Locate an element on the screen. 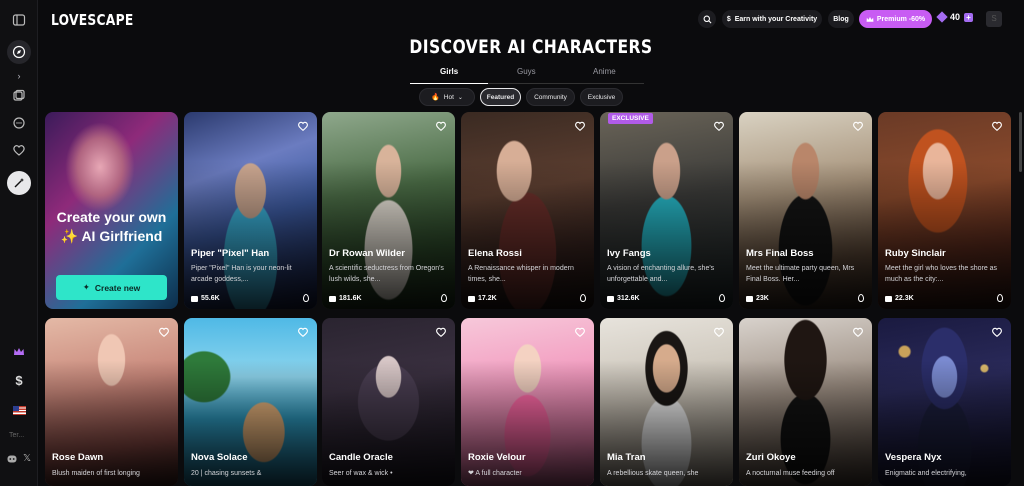 This screenshot has height=486, width=1024. chat-count: 181.6K is located at coordinates (345, 298).